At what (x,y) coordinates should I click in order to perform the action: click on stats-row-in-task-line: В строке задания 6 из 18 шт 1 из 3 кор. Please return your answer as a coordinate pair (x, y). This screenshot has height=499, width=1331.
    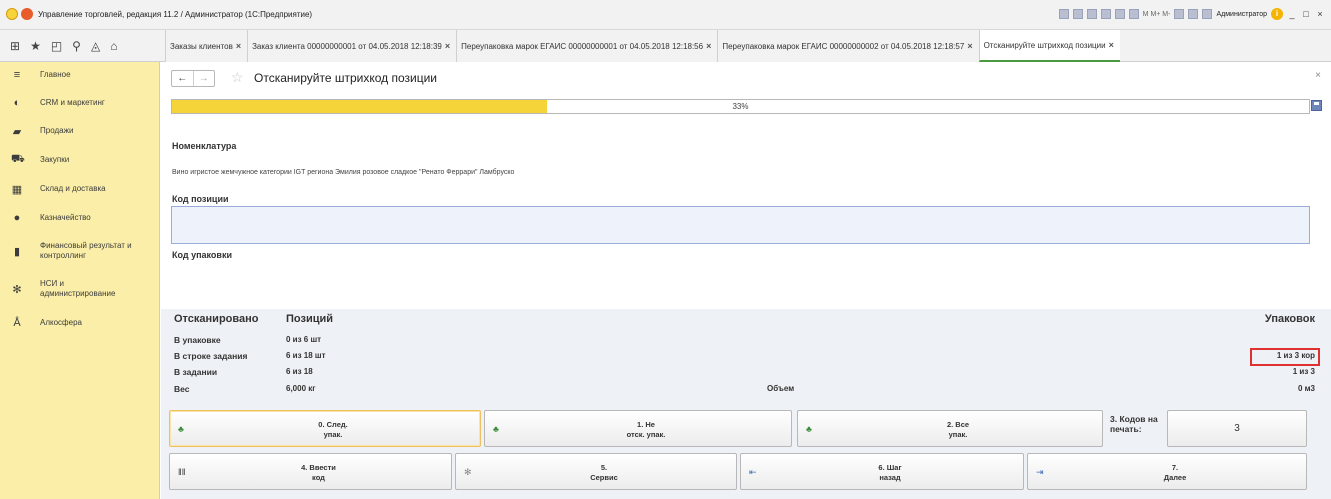
    Looking at the image, I should click on (746, 357).